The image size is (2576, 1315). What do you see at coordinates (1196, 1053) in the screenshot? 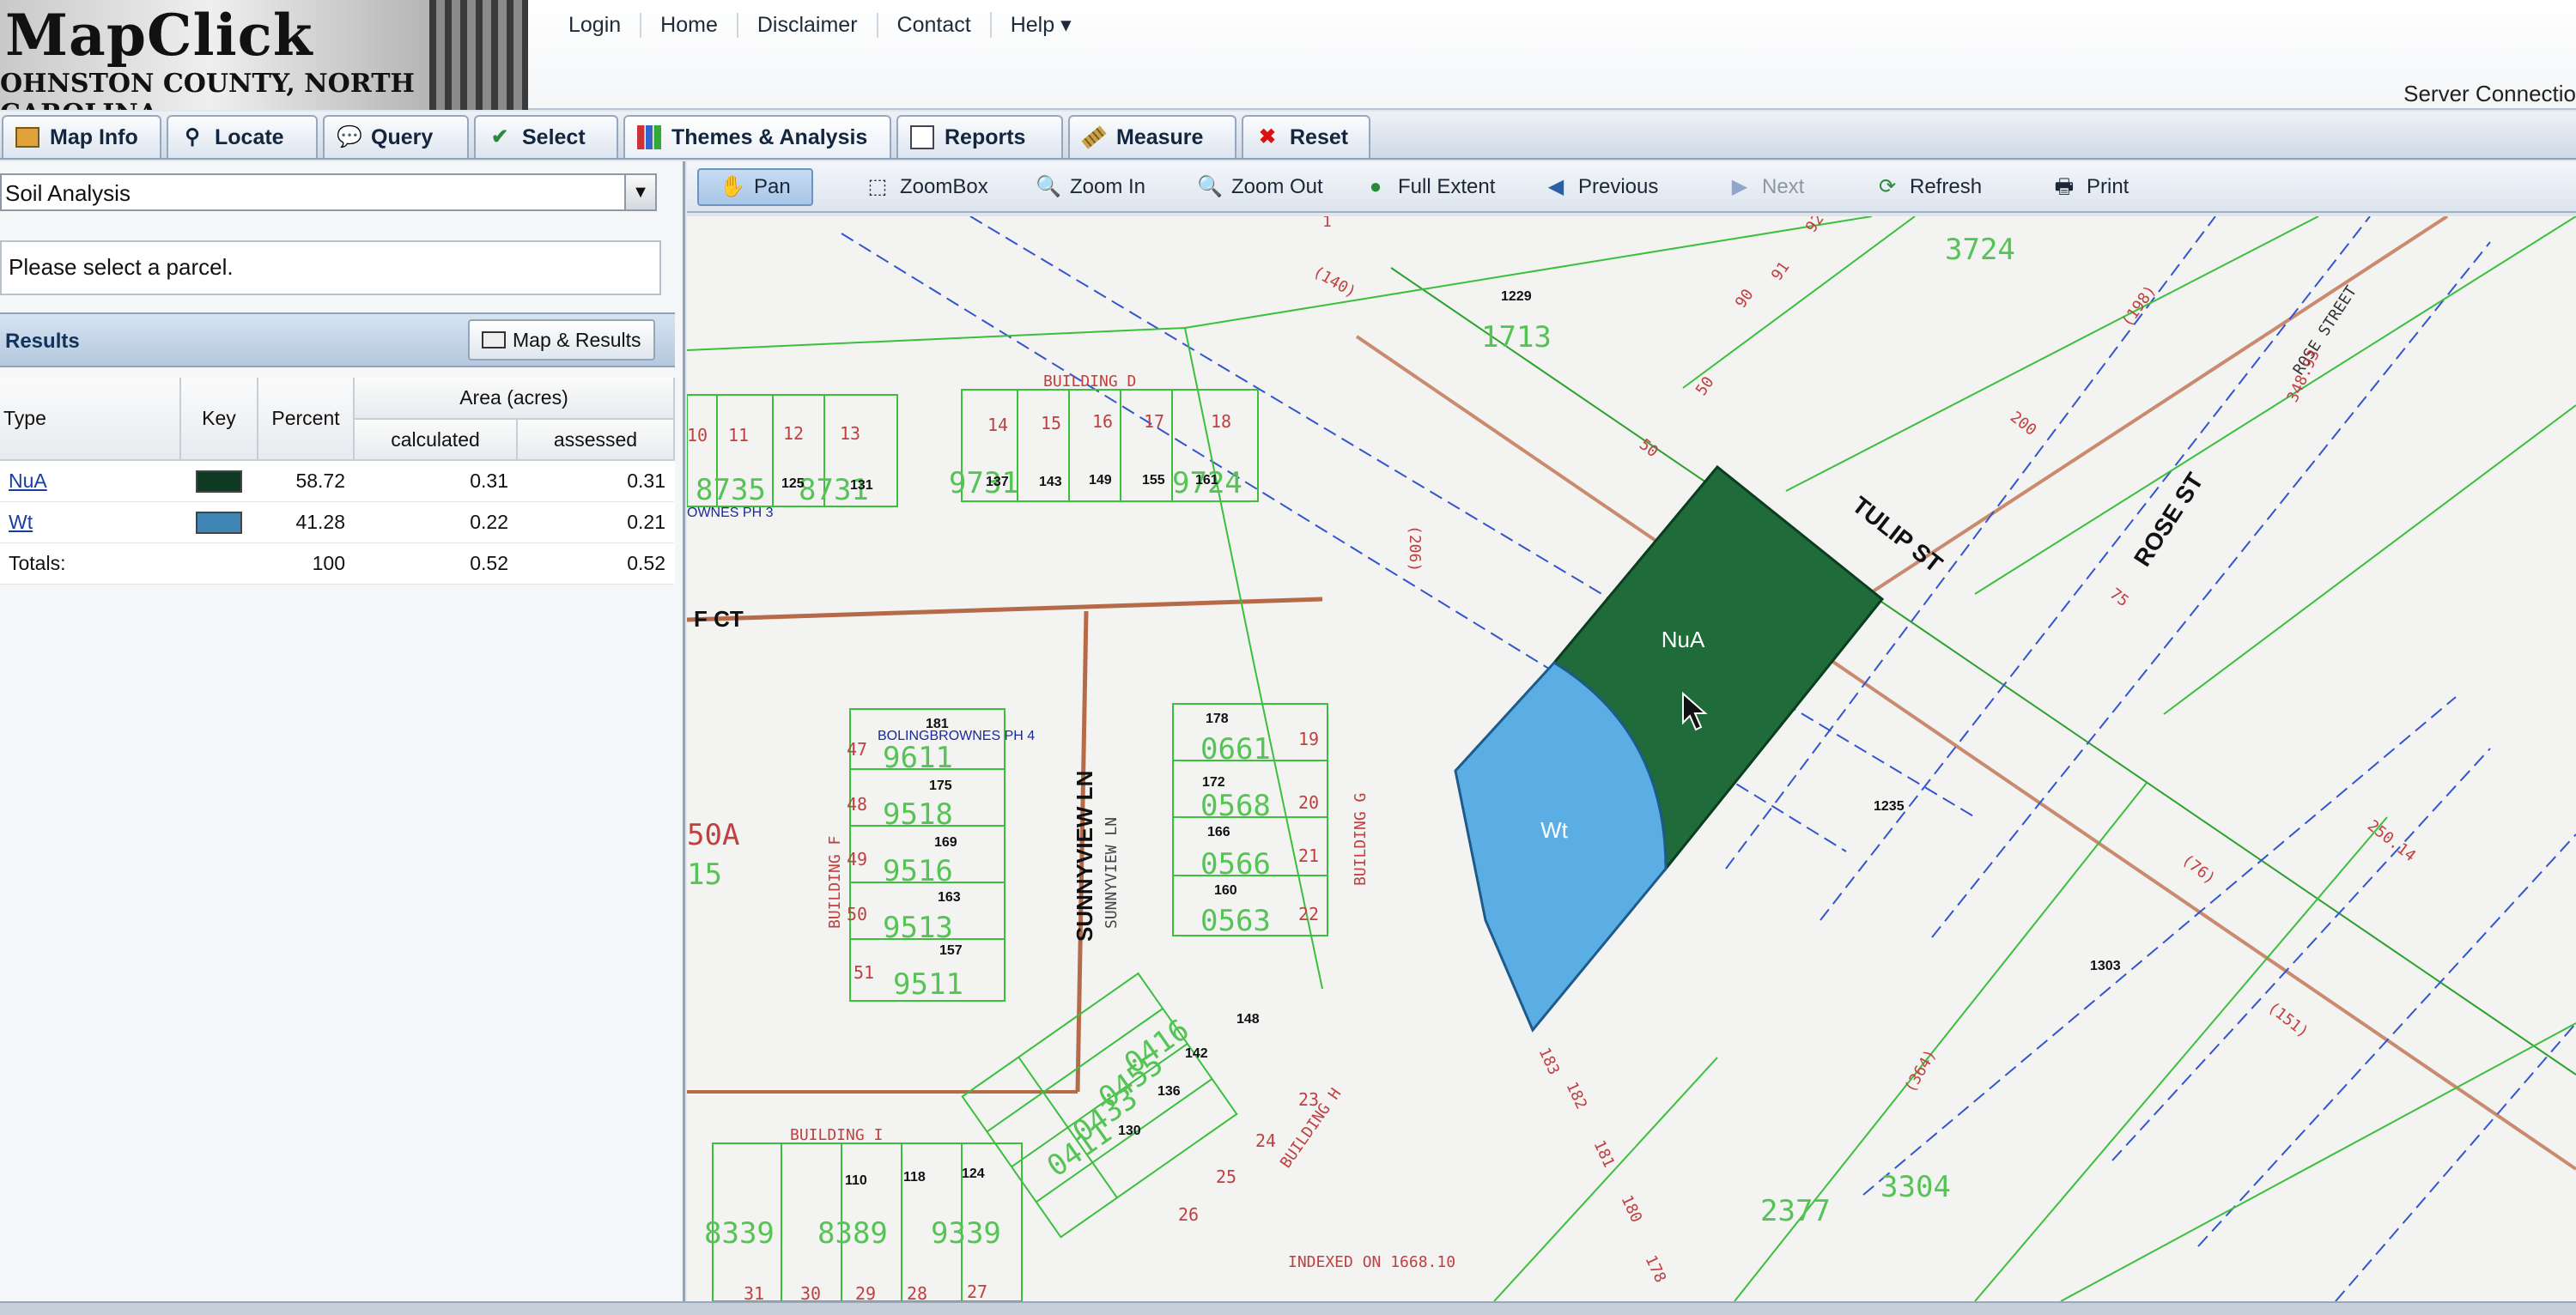
I see `svg-text: 142` at bounding box center [1196, 1053].